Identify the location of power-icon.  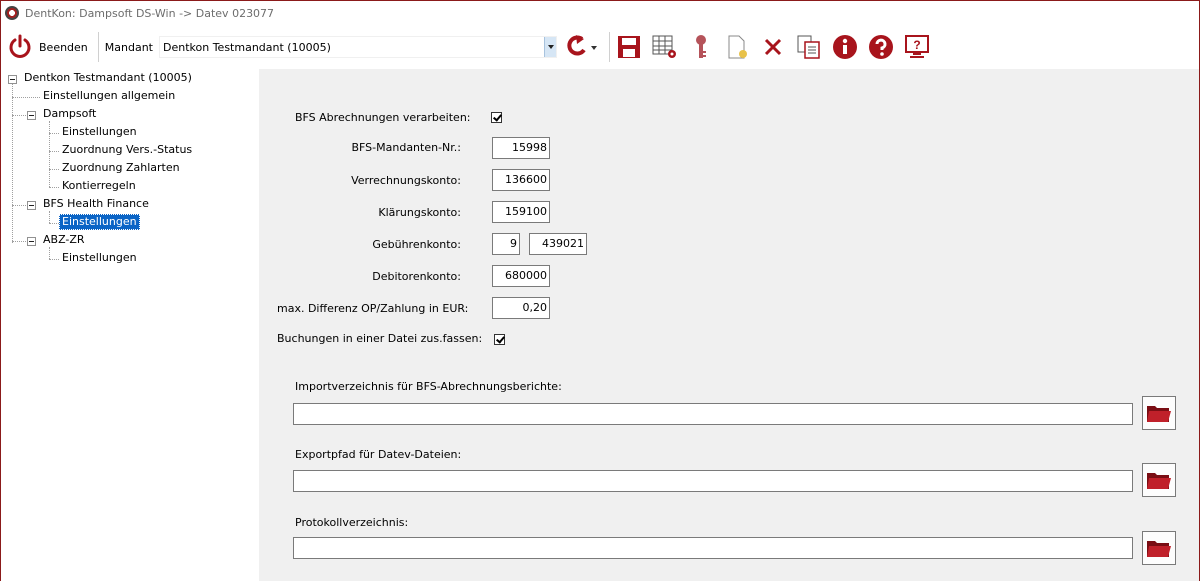
(20, 46).